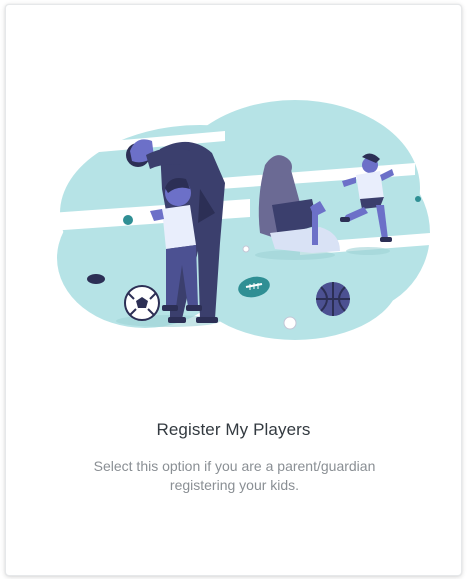 The image size is (468, 579). I want to click on card-title: Register My Players, so click(233, 429).